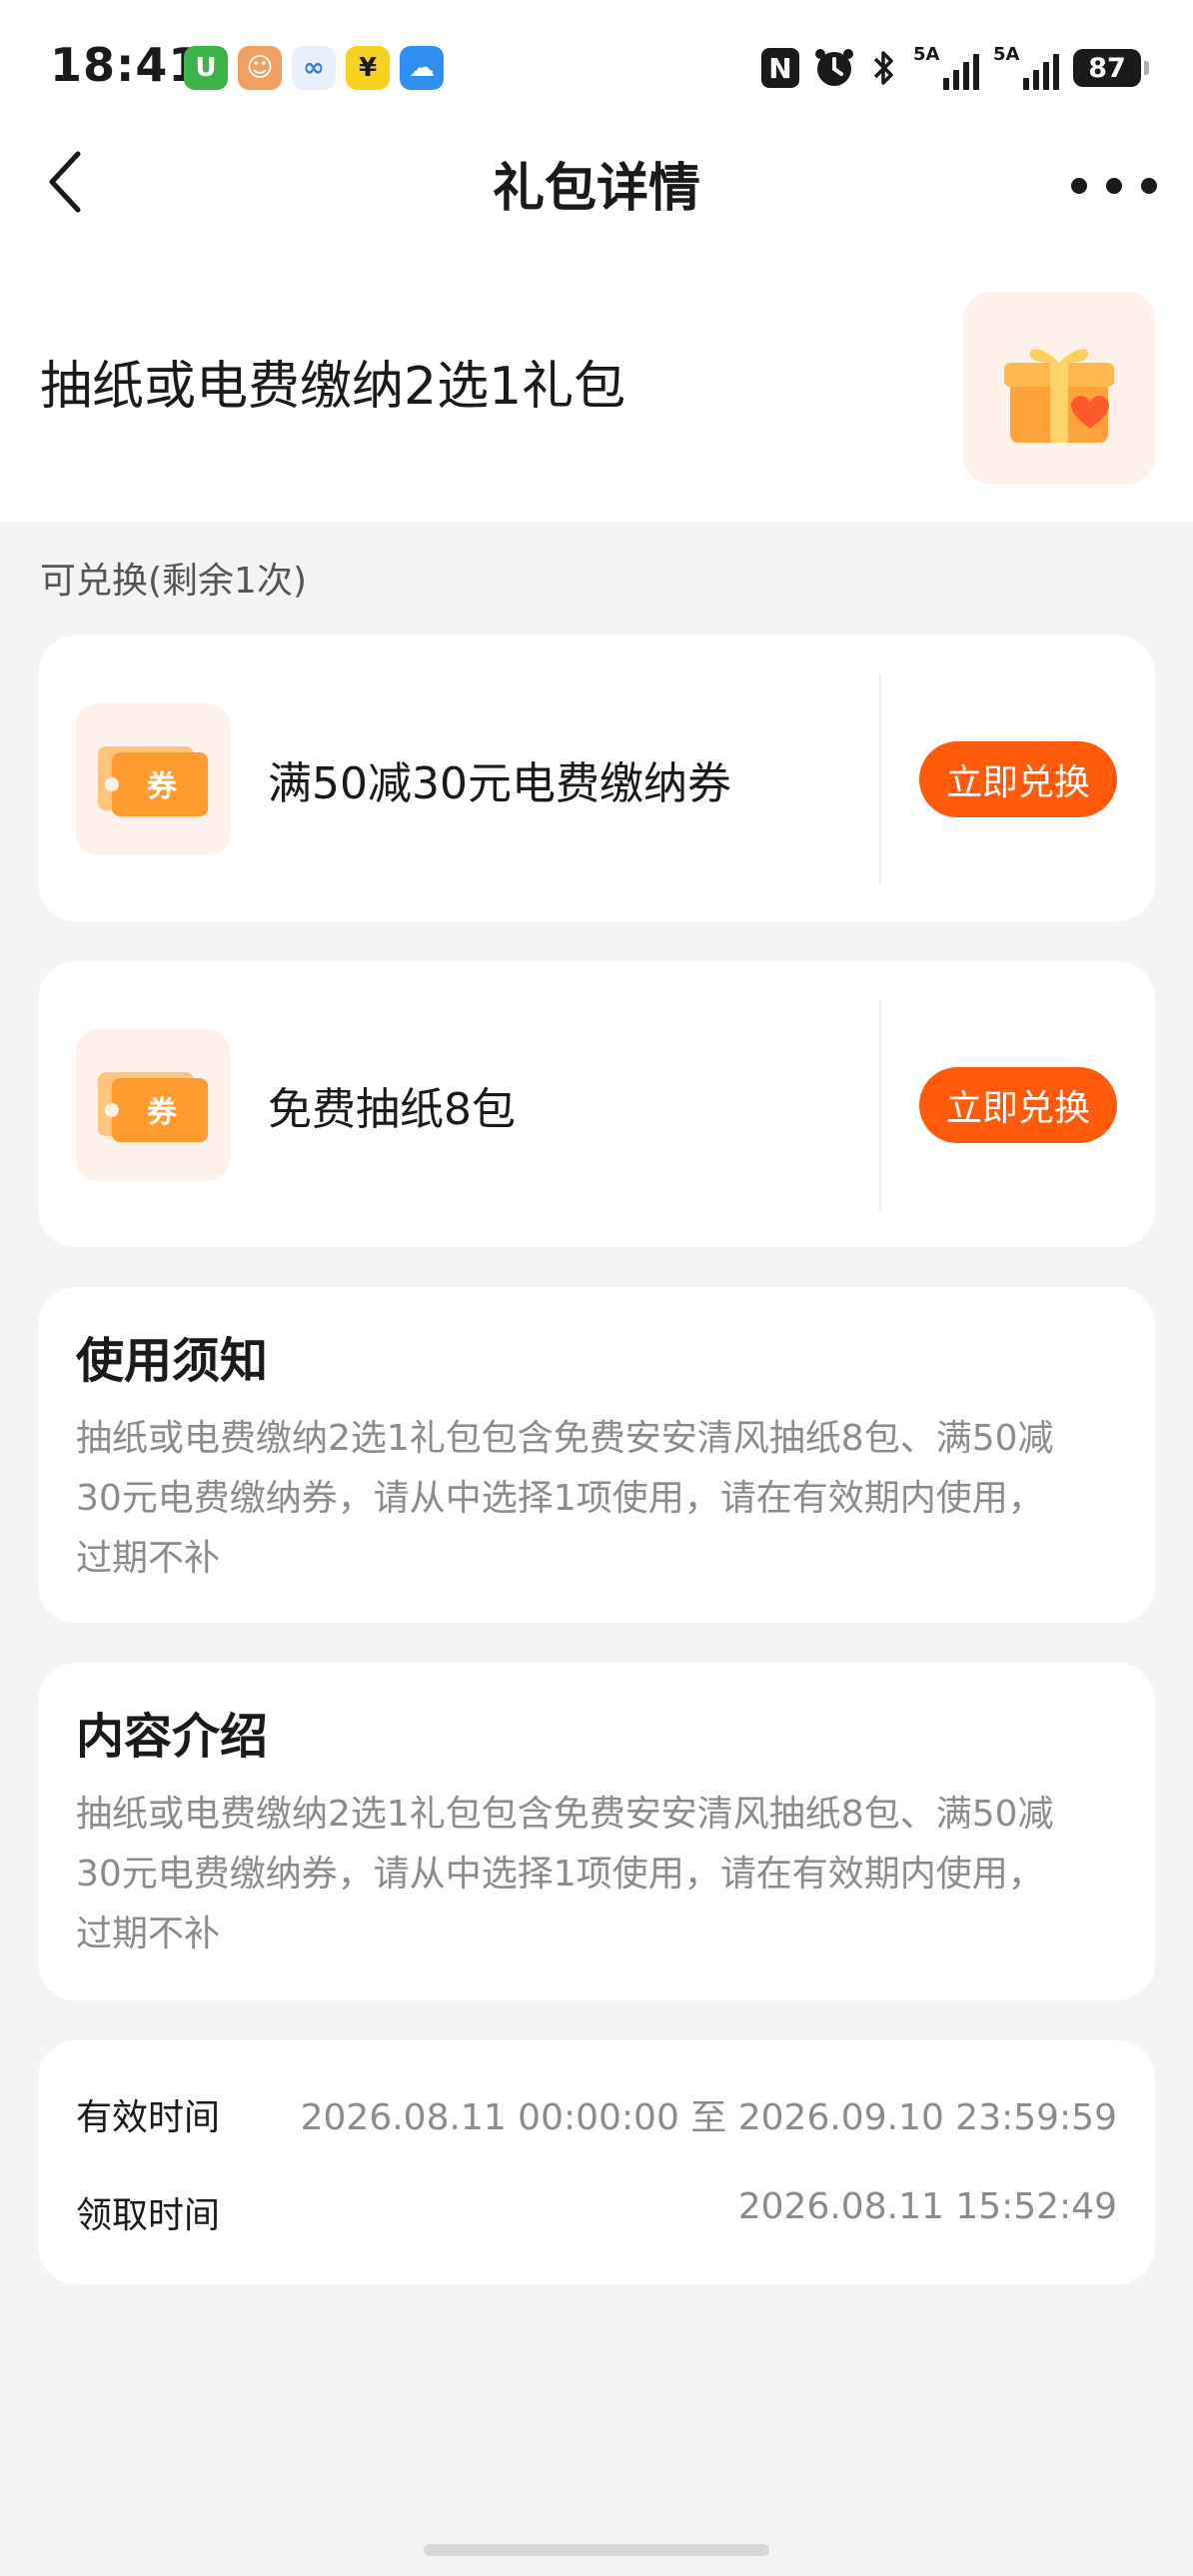 The width and height of the screenshot is (1193, 2576). Describe the element at coordinates (206, 68) in the screenshot. I see `green-app-icon: U` at that location.